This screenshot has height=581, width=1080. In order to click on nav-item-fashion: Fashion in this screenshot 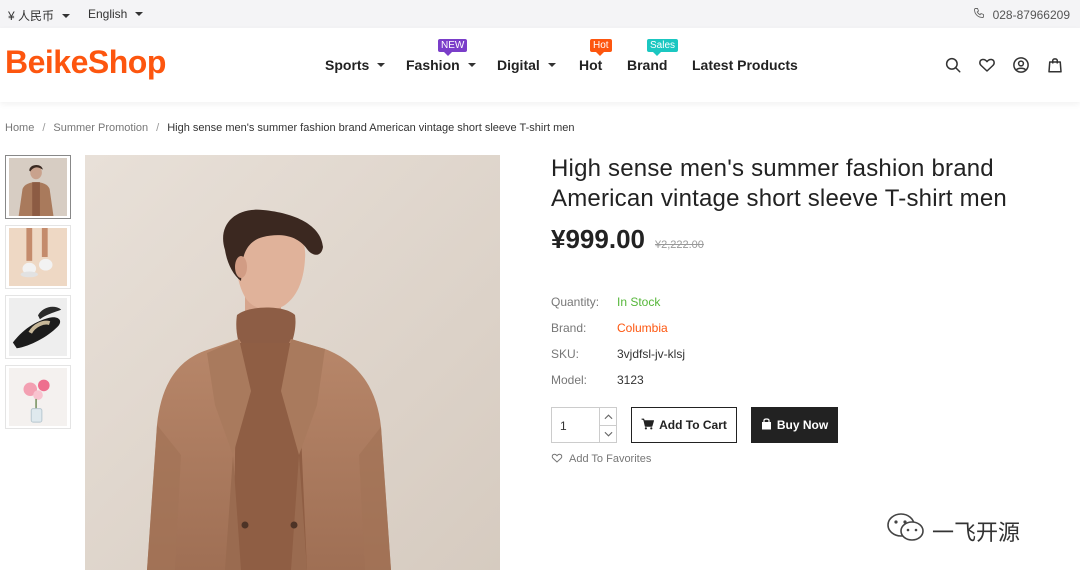, I will do `click(441, 65)`.